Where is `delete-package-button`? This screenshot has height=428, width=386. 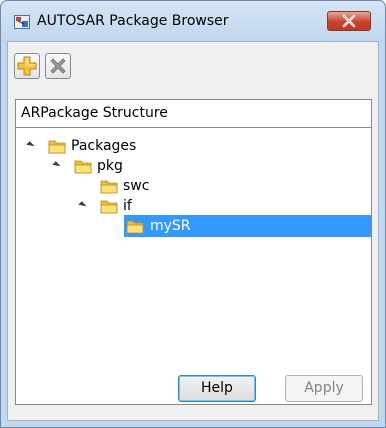
delete-package-button is located at coordinates (58, 66).